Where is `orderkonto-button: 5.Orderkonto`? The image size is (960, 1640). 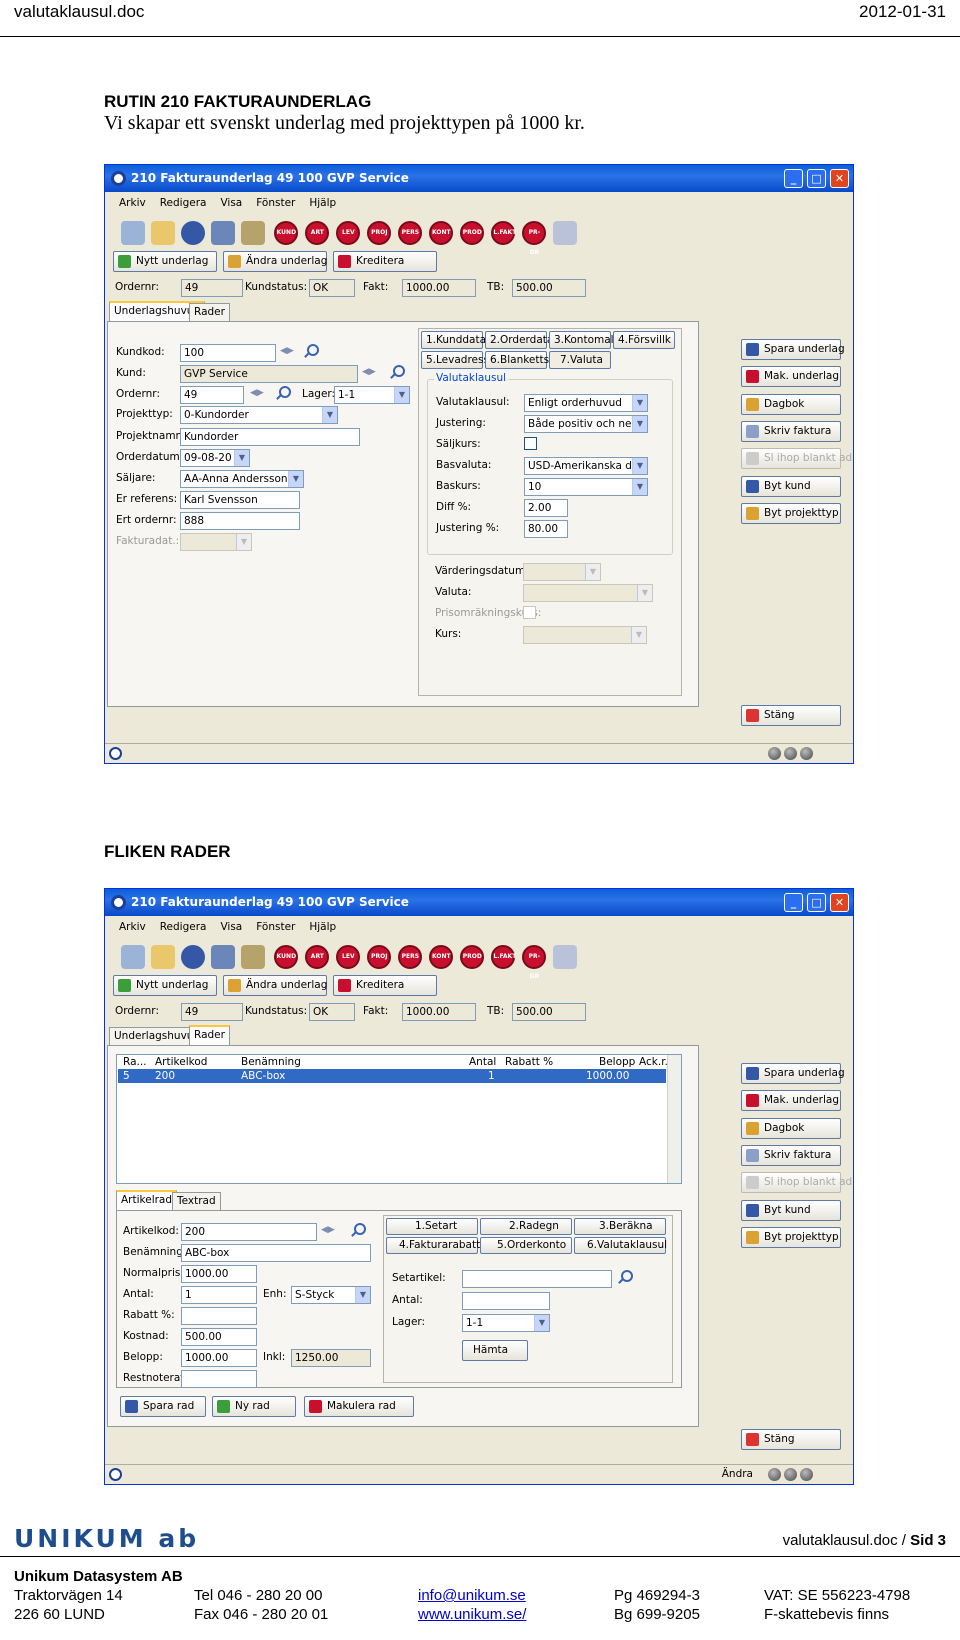 orderkonto-button: 5.Orderkonto is located at coordinates (526, 1245).